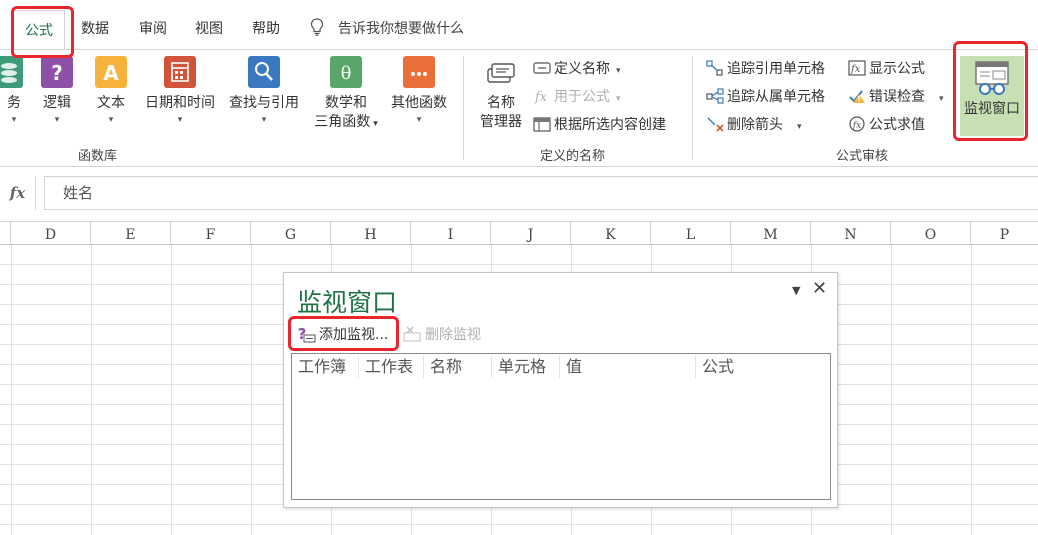  What do you see at coordinates (541, 193) in the screenshot?
I see `formula-input: 姓名` at bounding box center [541, 193].